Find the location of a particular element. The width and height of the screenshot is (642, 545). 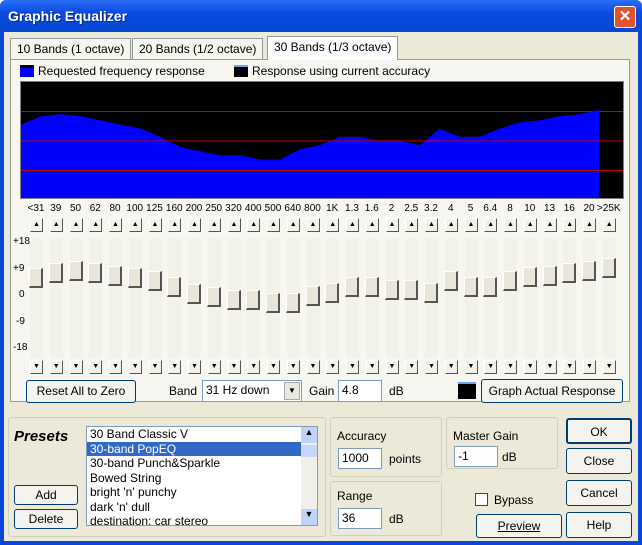

close-icon: ✕ is located at coordinates (625, 17).